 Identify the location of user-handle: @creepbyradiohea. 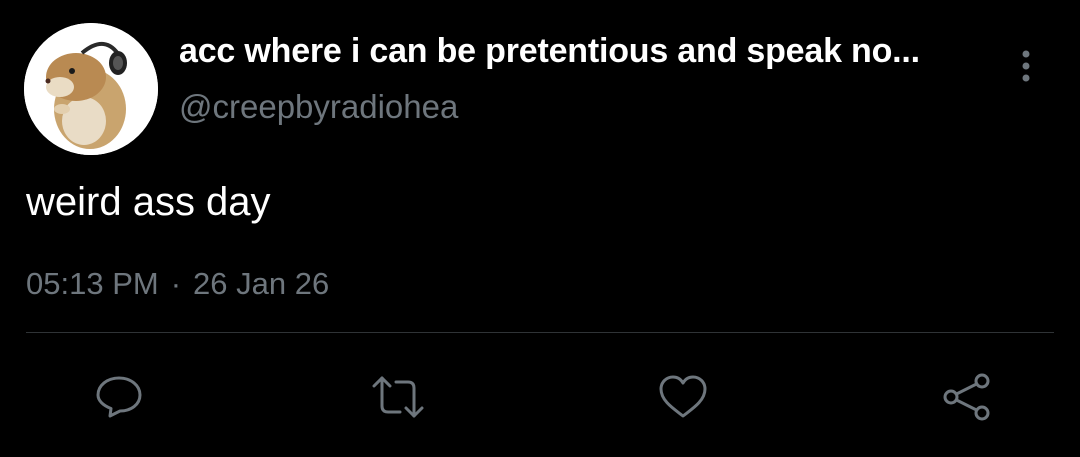
(318, 107).